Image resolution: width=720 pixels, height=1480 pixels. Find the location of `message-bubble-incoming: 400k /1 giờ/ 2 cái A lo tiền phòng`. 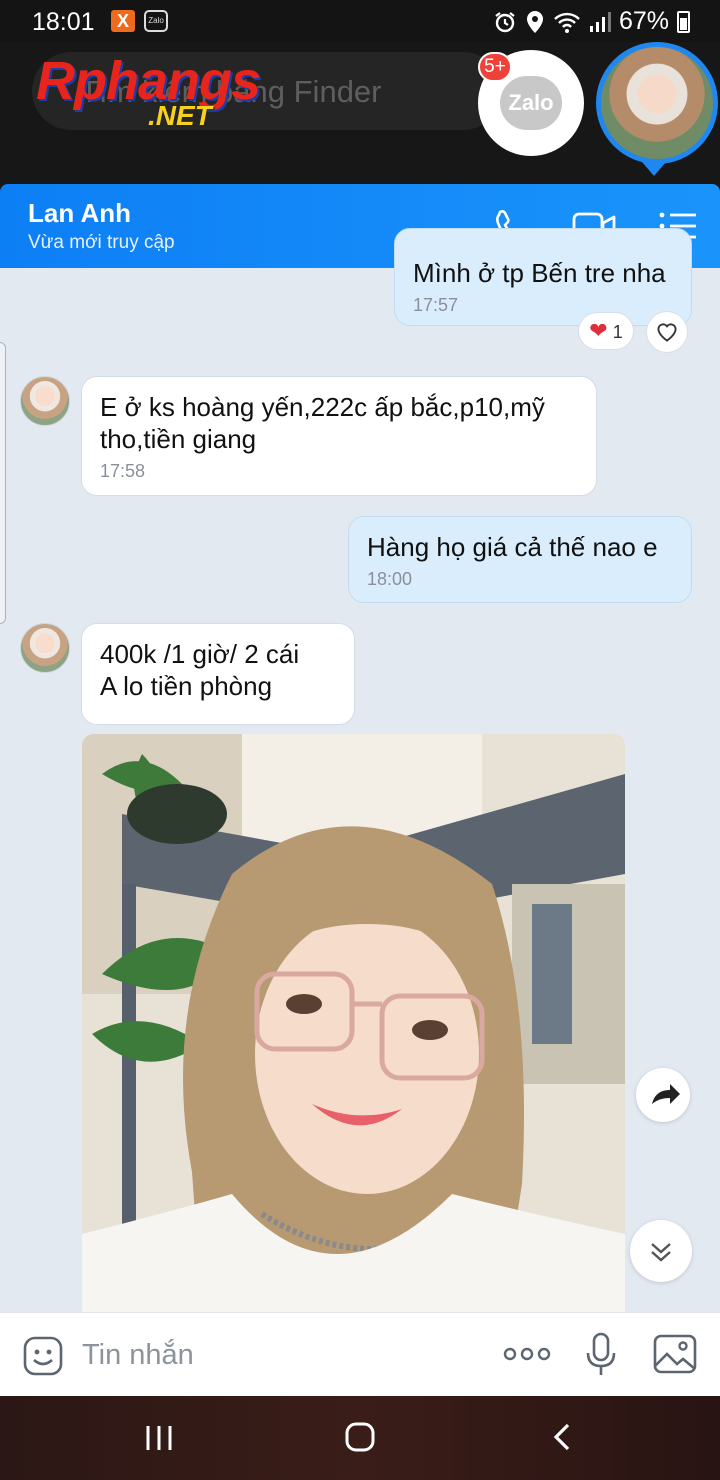

message-bubble-incoming: 400k /1 giờ/ 2 cái A lo tiền phòng is located at coordinates (218, 674).